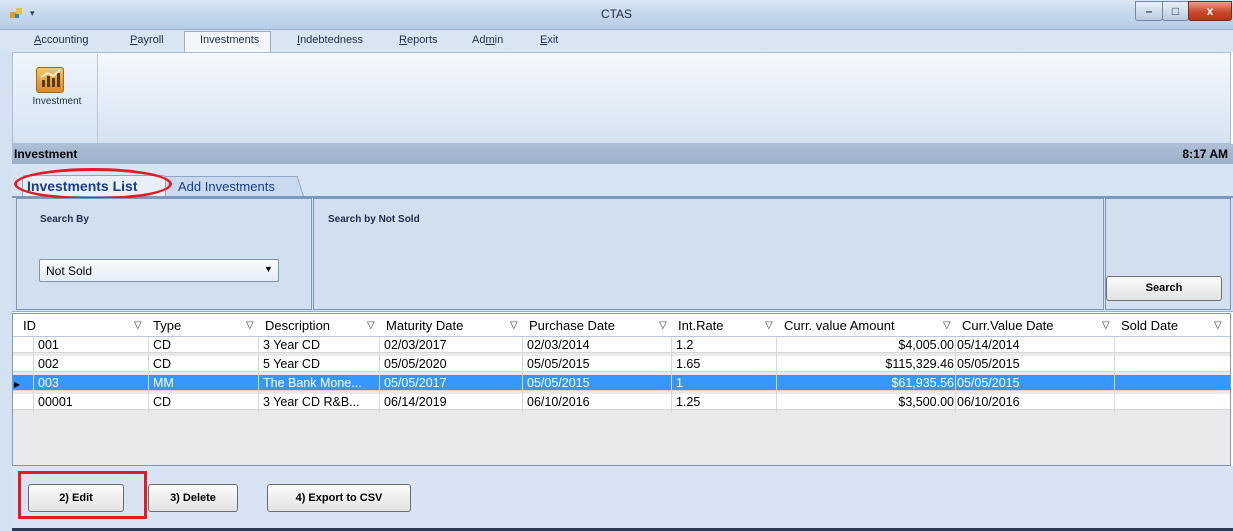 The image size is (1233, 531). I want to click on cell-int-rate: 1, so click(679, 383).